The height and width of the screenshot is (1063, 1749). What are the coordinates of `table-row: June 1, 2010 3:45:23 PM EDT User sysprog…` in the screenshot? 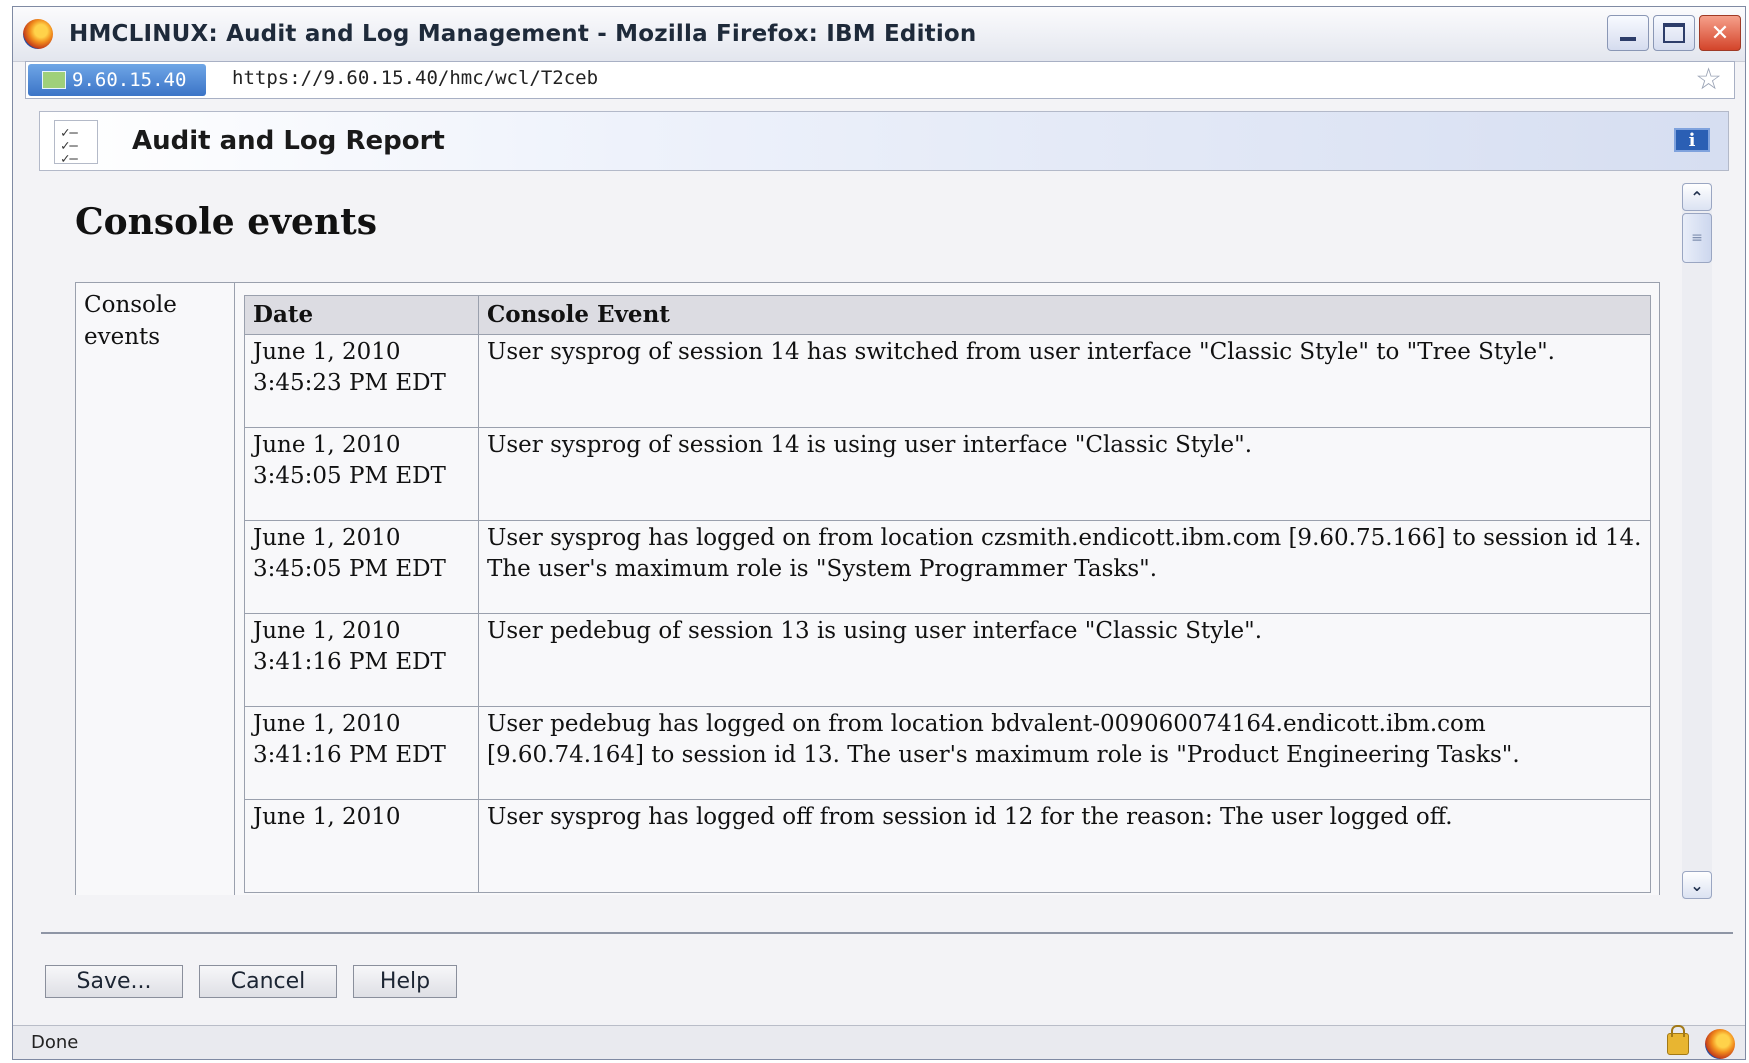 It's located at (947, 381).